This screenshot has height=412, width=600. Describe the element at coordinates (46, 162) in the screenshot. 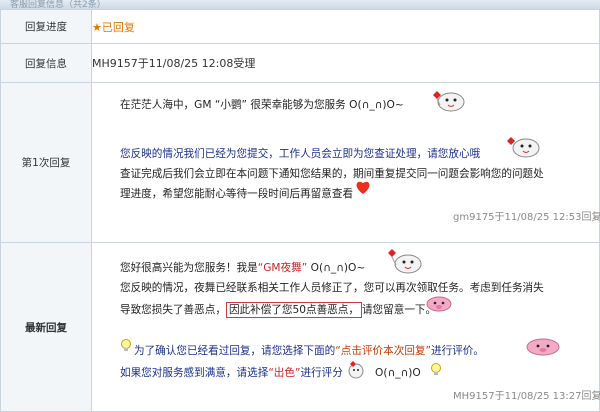

I see `reply1-label: 第1次回复` at that location.